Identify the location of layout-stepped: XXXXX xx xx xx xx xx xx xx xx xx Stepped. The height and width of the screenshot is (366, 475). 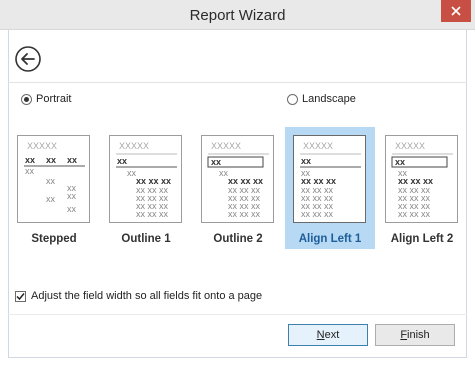
(54, 188).